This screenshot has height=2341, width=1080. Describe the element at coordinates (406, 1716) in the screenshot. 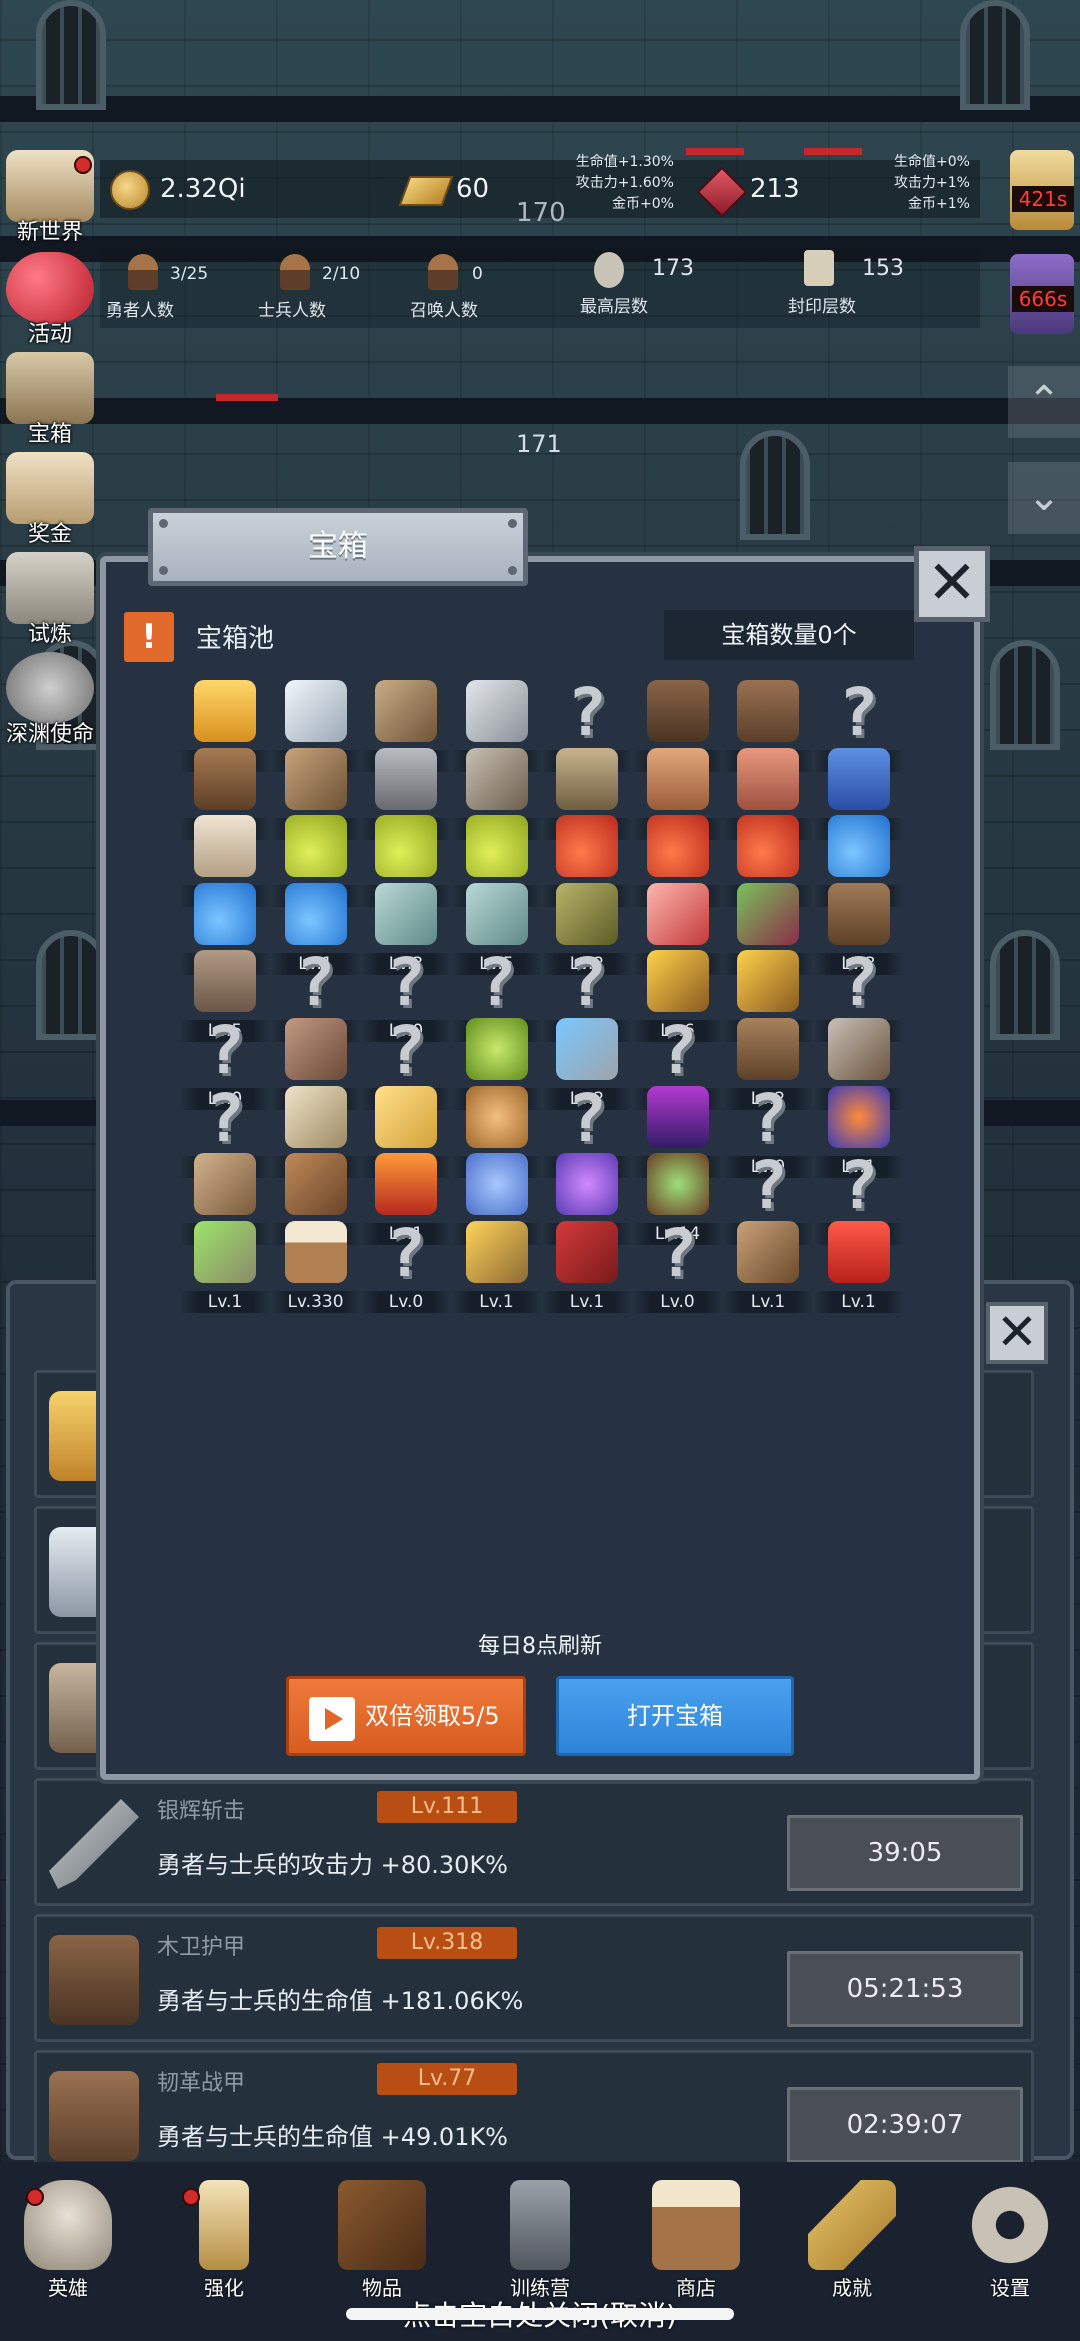

I see `double-claim-button: 双倍领取5/5` at that location.